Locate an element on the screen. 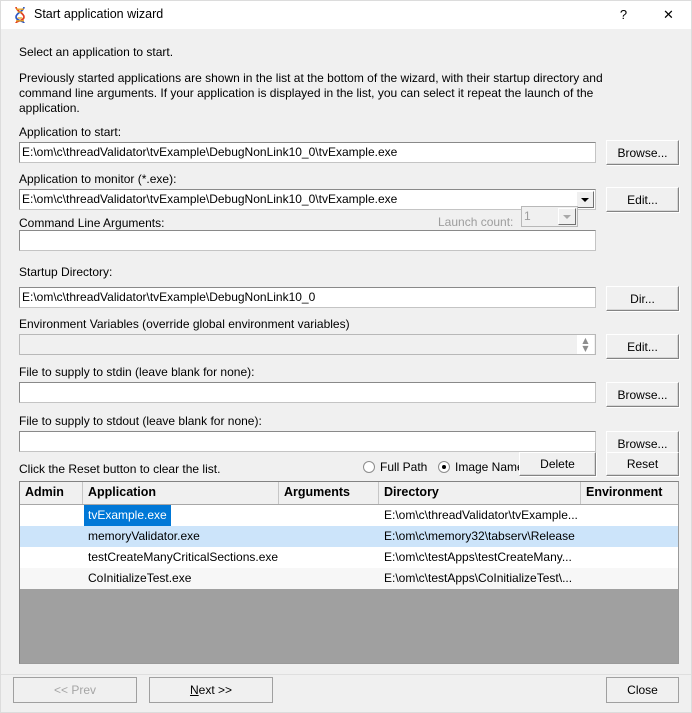  command-line-arguments-label: Command Line Arguments: is located at coordinates (92, 223).